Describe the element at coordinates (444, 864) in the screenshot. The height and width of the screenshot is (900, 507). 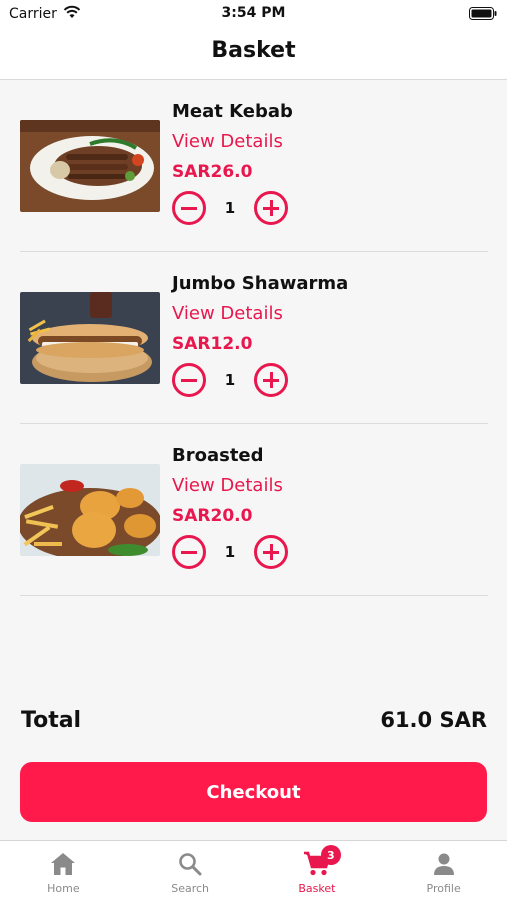
I see `person-icon` at that location.